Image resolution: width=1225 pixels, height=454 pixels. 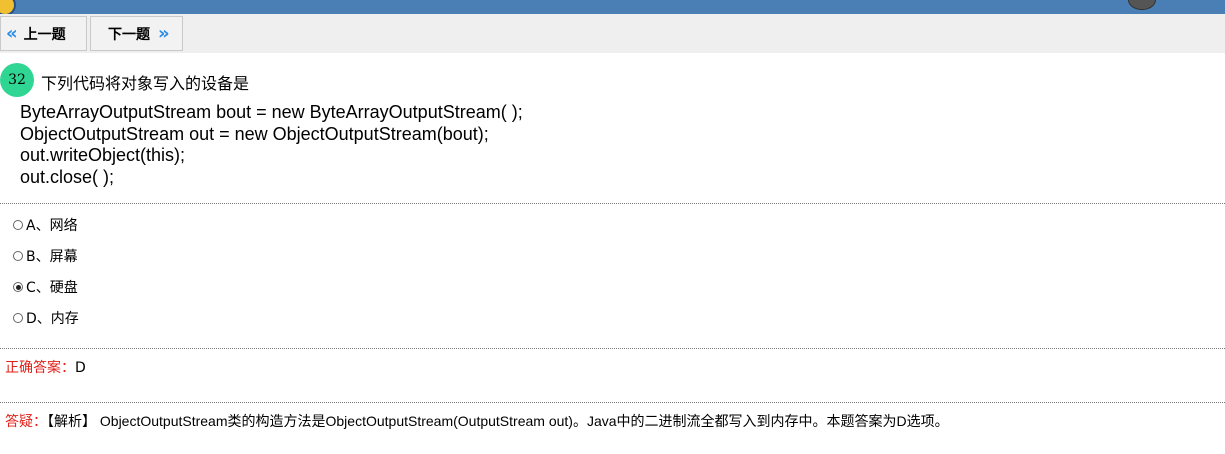 I want to click on option-a-label: A、网络, so click(x=52, y=226).